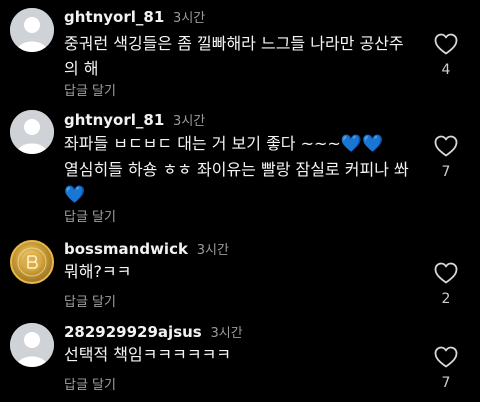  Describe the element at coordinates (244, 271) in the screenshot. I see `comment-text: 뭐해?ㅋㅋ` at that location.